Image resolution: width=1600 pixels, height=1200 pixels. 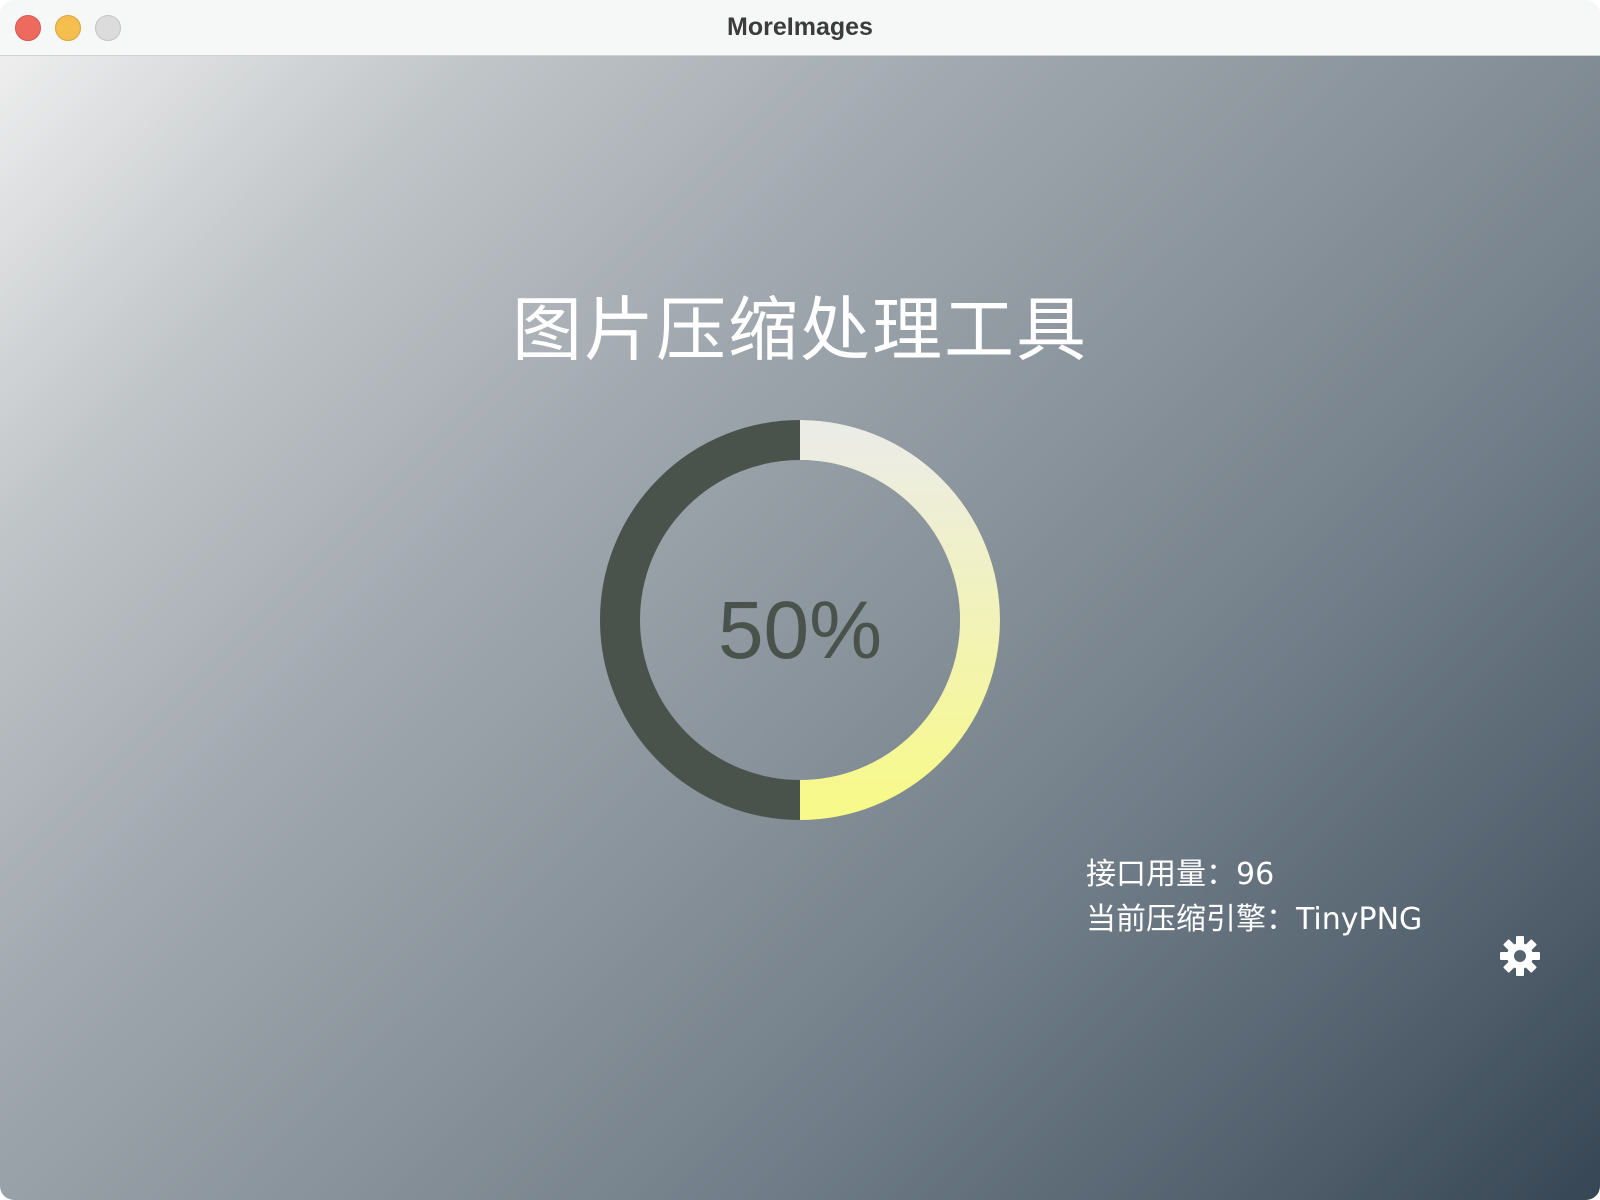 I want to click on api-usage-row: 接口用量：96, so click(x=1254, y=874).